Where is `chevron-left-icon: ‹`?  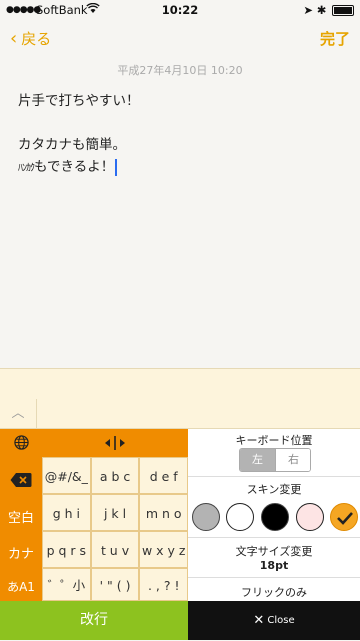
chevron-left-icon: ‹ is located at coordinates (14, 38).